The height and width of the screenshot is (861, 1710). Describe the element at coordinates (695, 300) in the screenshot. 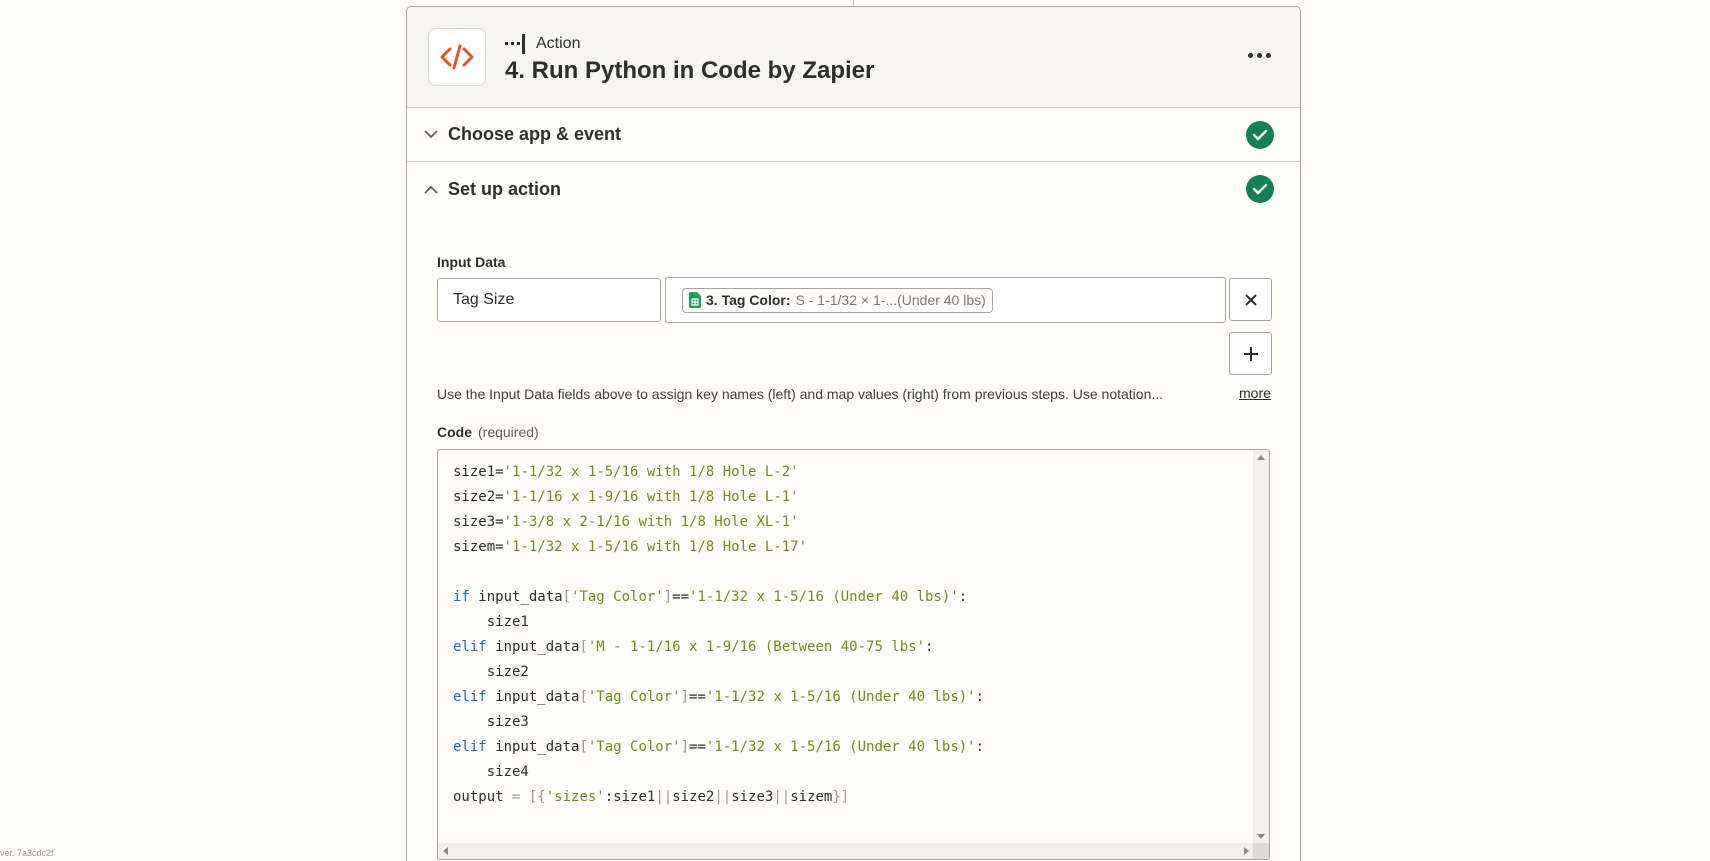

I see `google-sheets-icon` at that location.